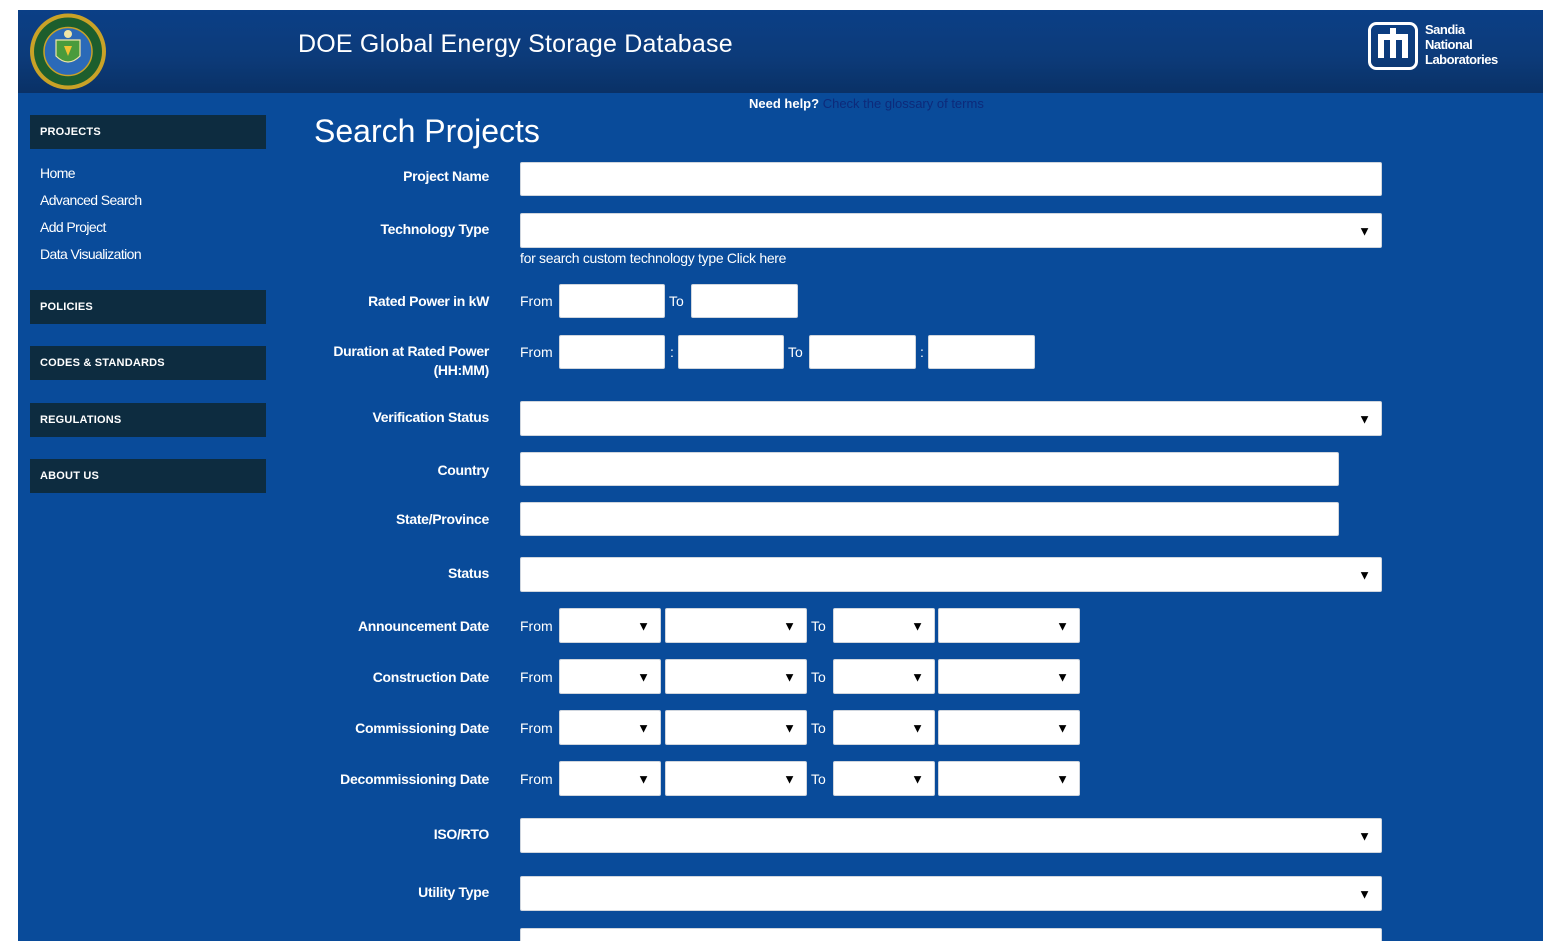 The image size is (1543, 941). I want to click on commissioning-to-label: To, so click(818, 728).